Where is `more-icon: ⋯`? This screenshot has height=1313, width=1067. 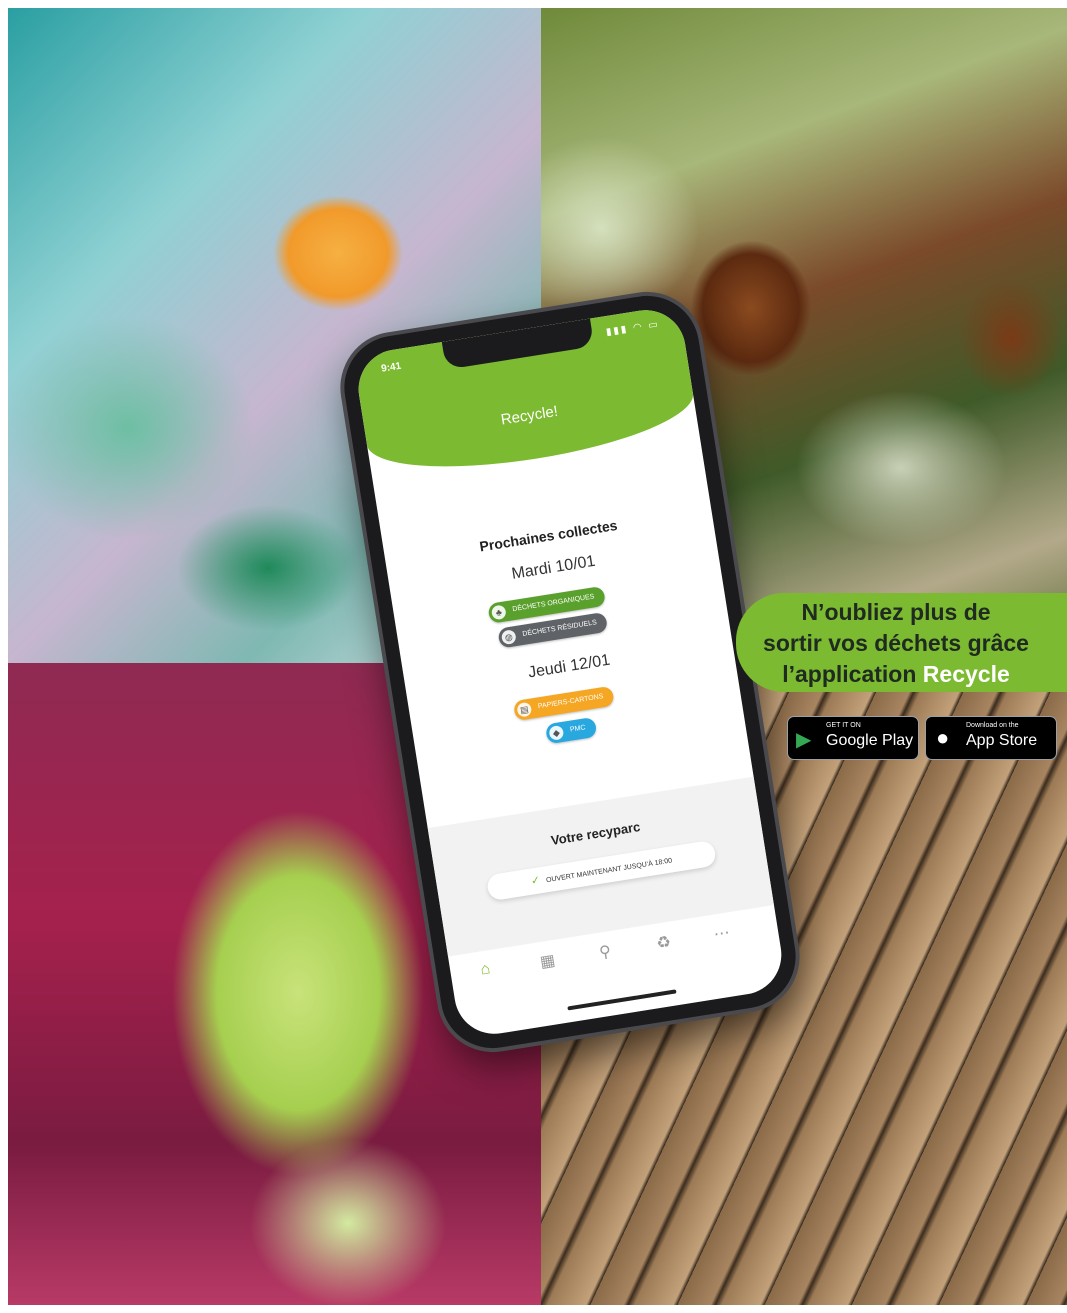
more-icon: ⋯ is located at coordinates (721, 933).